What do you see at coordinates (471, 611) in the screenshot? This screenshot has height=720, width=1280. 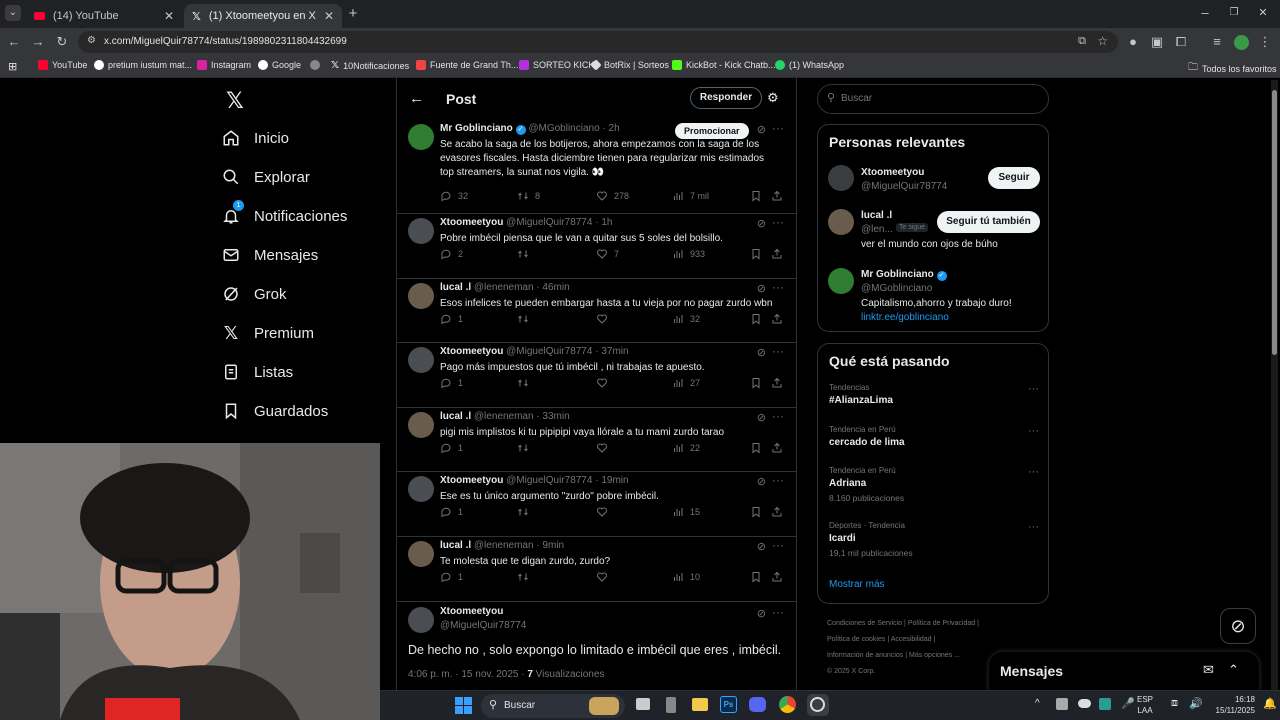 I see `author-name: Xtoomeetyou` at bounding box center [471, 611].